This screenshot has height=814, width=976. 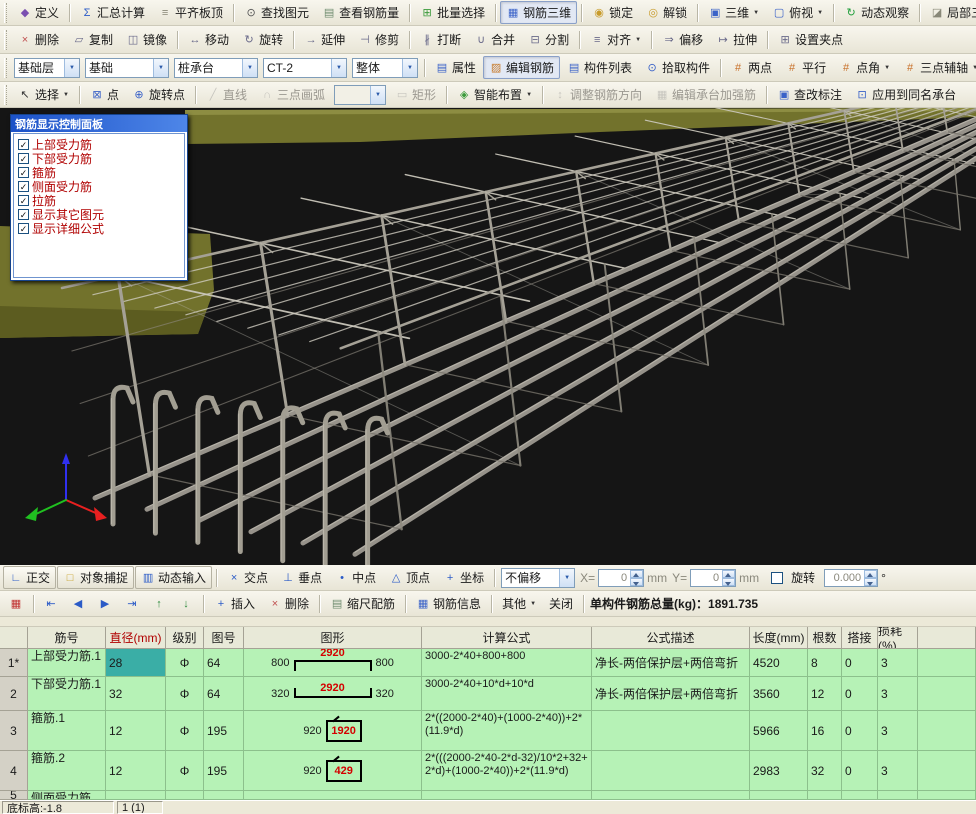 I want to click on snap-midpoint-button: • 中点, so click(x=355, y=577).